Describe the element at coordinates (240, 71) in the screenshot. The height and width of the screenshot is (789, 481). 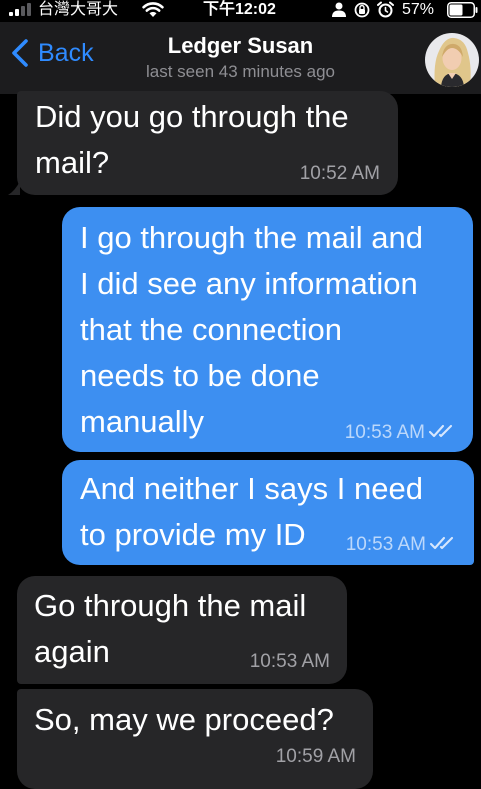
I see `last-seen-status: last seen 43 minutes ago` at that location.